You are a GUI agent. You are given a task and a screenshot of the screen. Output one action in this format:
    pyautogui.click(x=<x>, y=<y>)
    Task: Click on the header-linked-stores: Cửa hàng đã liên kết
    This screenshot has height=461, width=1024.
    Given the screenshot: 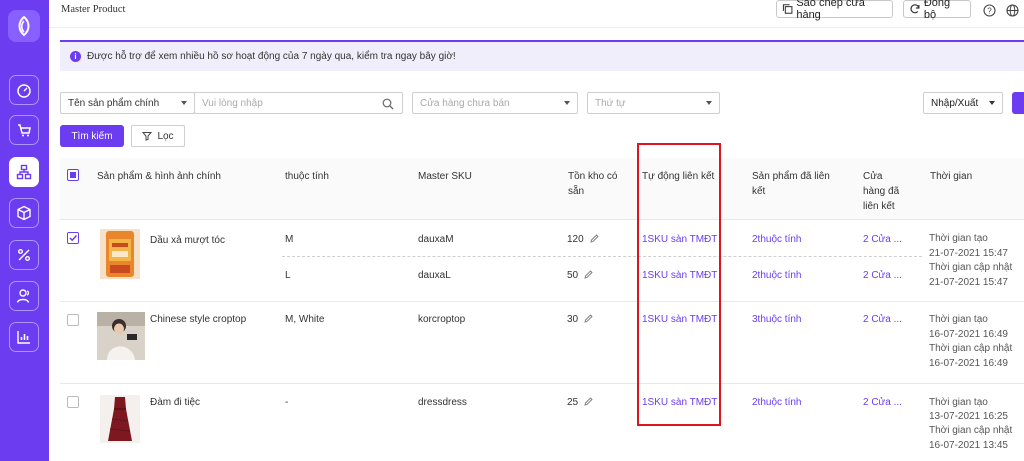 What is the action you would take?
    pyautogui.click(x=881, y=191)
    